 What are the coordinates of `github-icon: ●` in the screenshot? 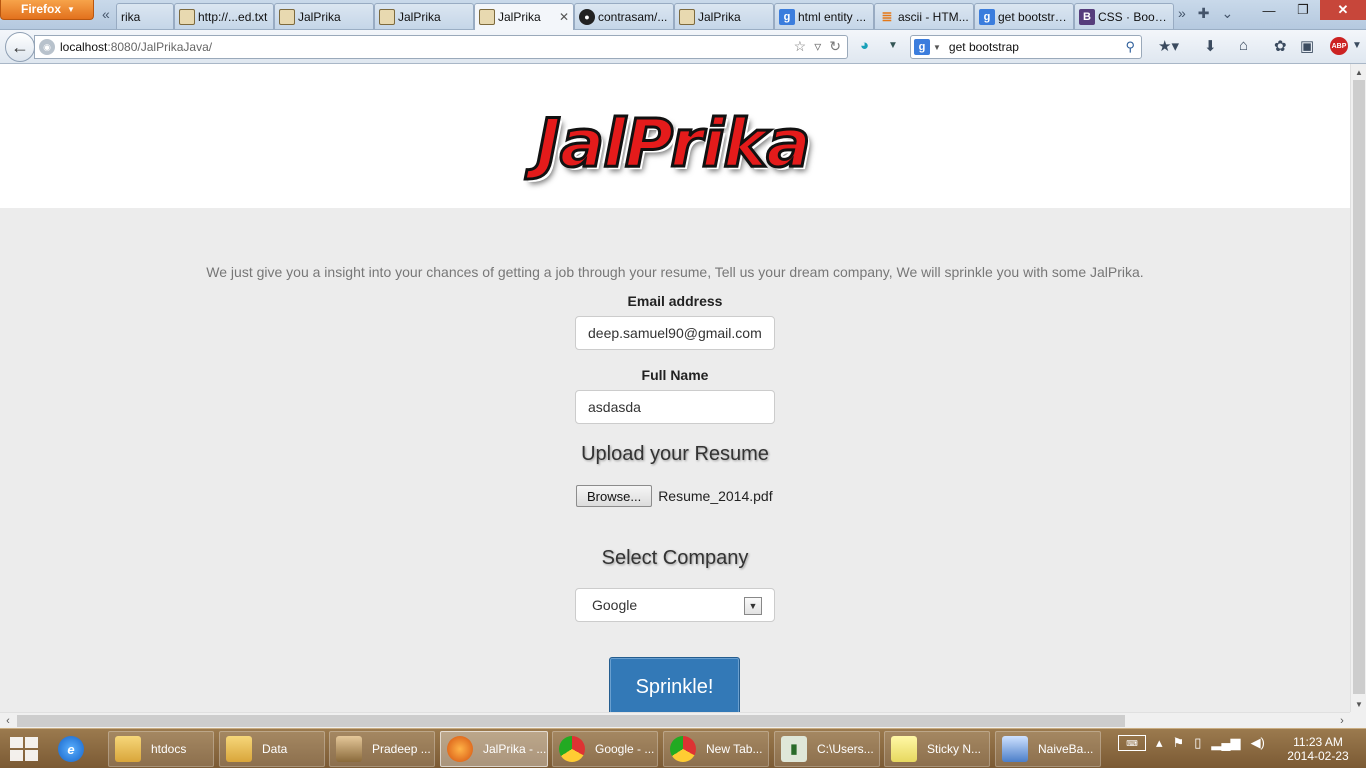 It's located at (587, 16).